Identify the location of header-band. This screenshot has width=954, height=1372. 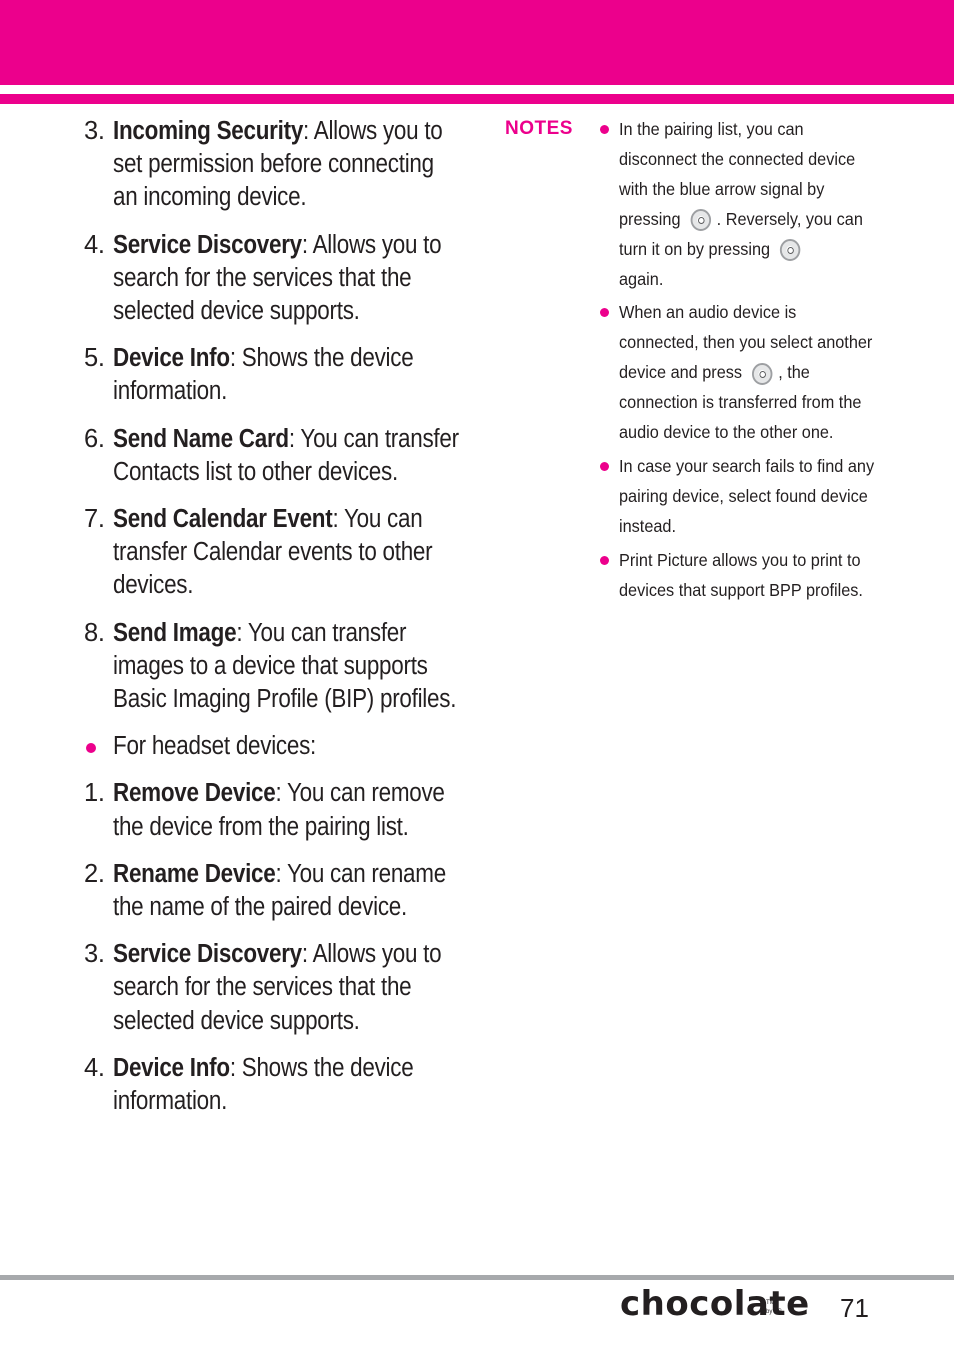
(477, 42).